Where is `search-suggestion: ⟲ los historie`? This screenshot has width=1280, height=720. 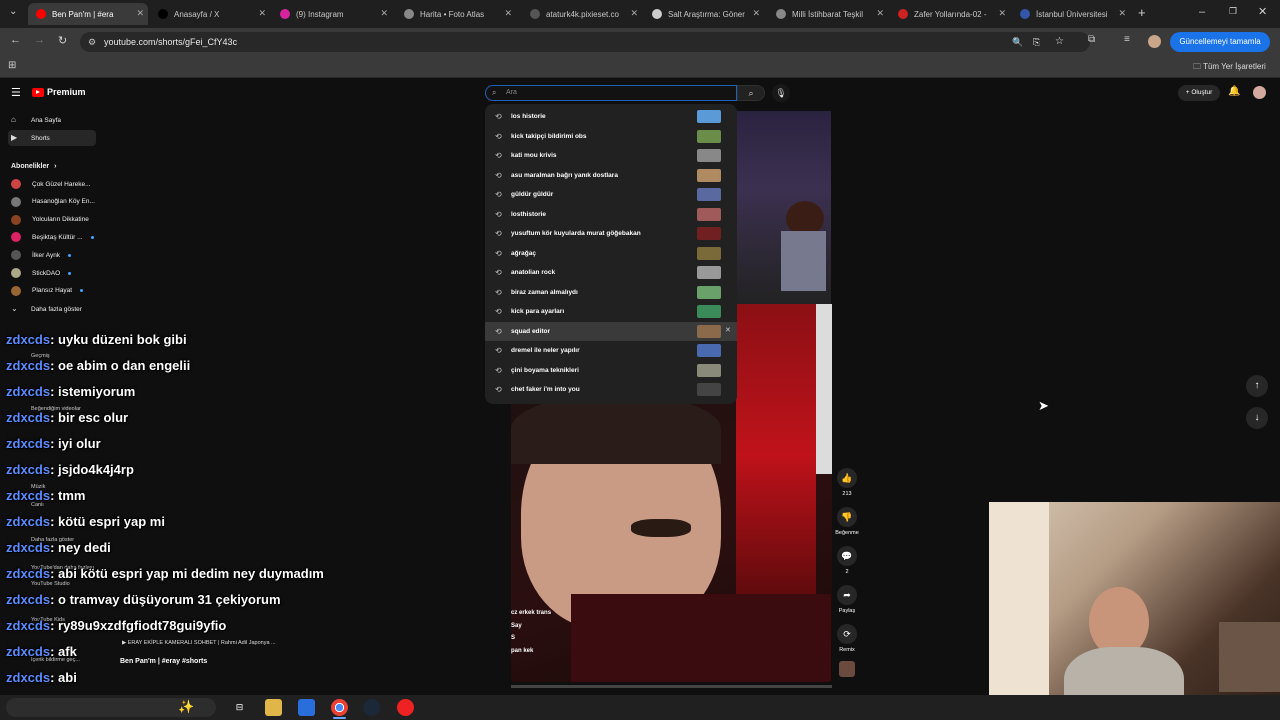 search-suggestion: ⟲ los historie is located at coordinates (611, 116).